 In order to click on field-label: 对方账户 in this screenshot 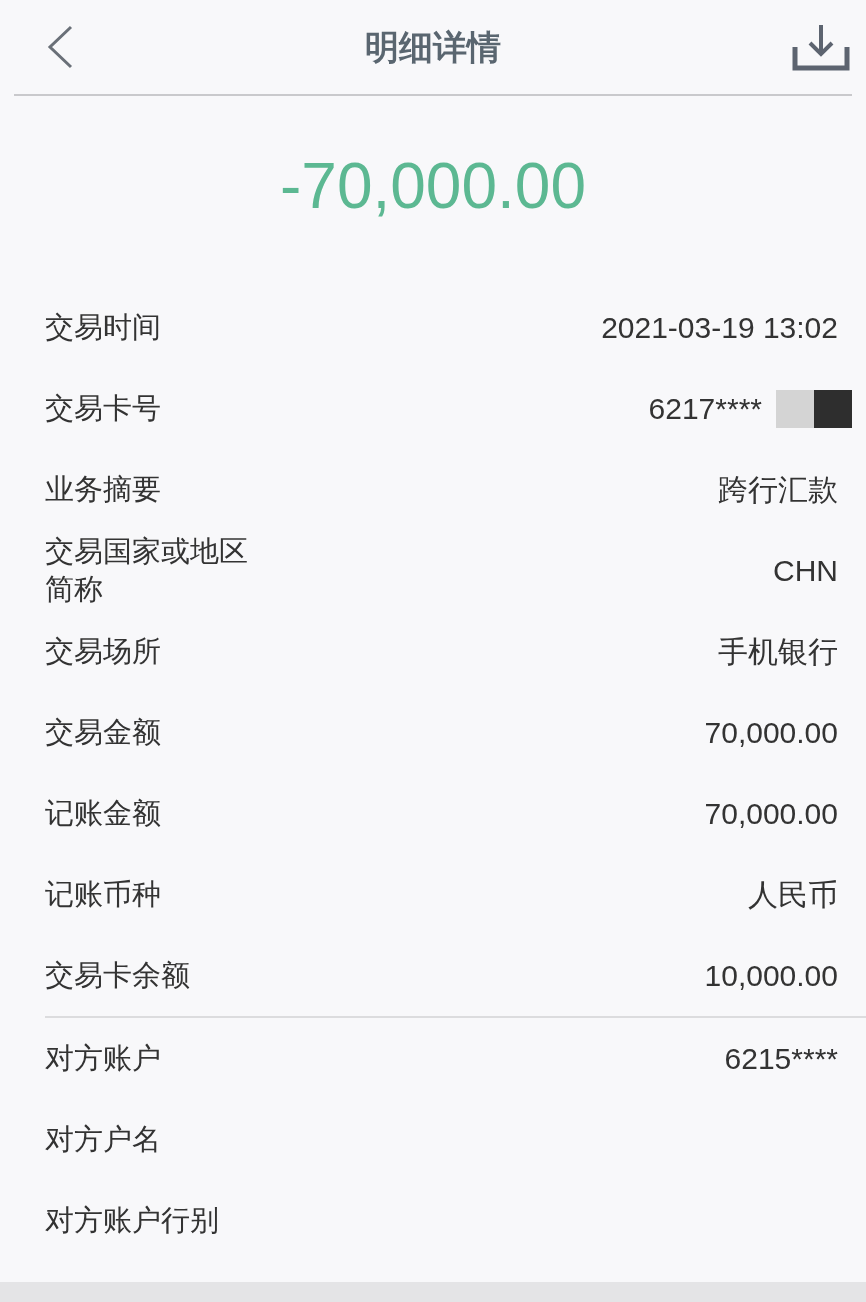, I will do `click(103, 1058)`.